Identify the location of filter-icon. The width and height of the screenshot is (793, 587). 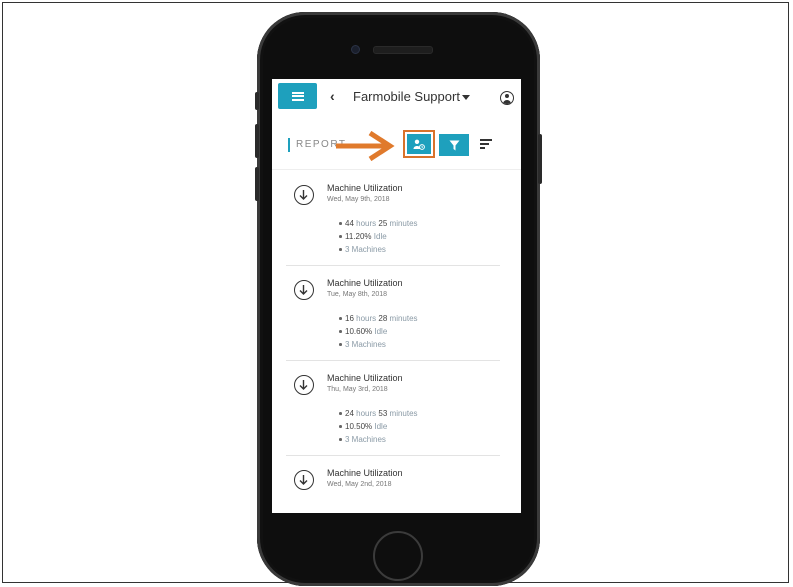
(454, 145).